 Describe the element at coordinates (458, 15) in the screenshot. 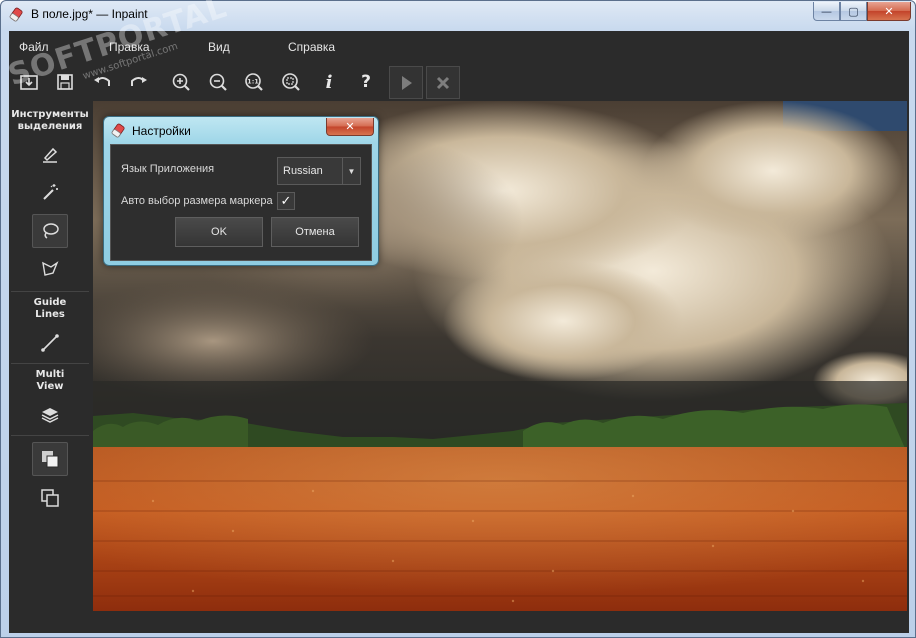

I see `title-bar: В поле.jpg* — Inpaint — ▢ ✕` at that location.